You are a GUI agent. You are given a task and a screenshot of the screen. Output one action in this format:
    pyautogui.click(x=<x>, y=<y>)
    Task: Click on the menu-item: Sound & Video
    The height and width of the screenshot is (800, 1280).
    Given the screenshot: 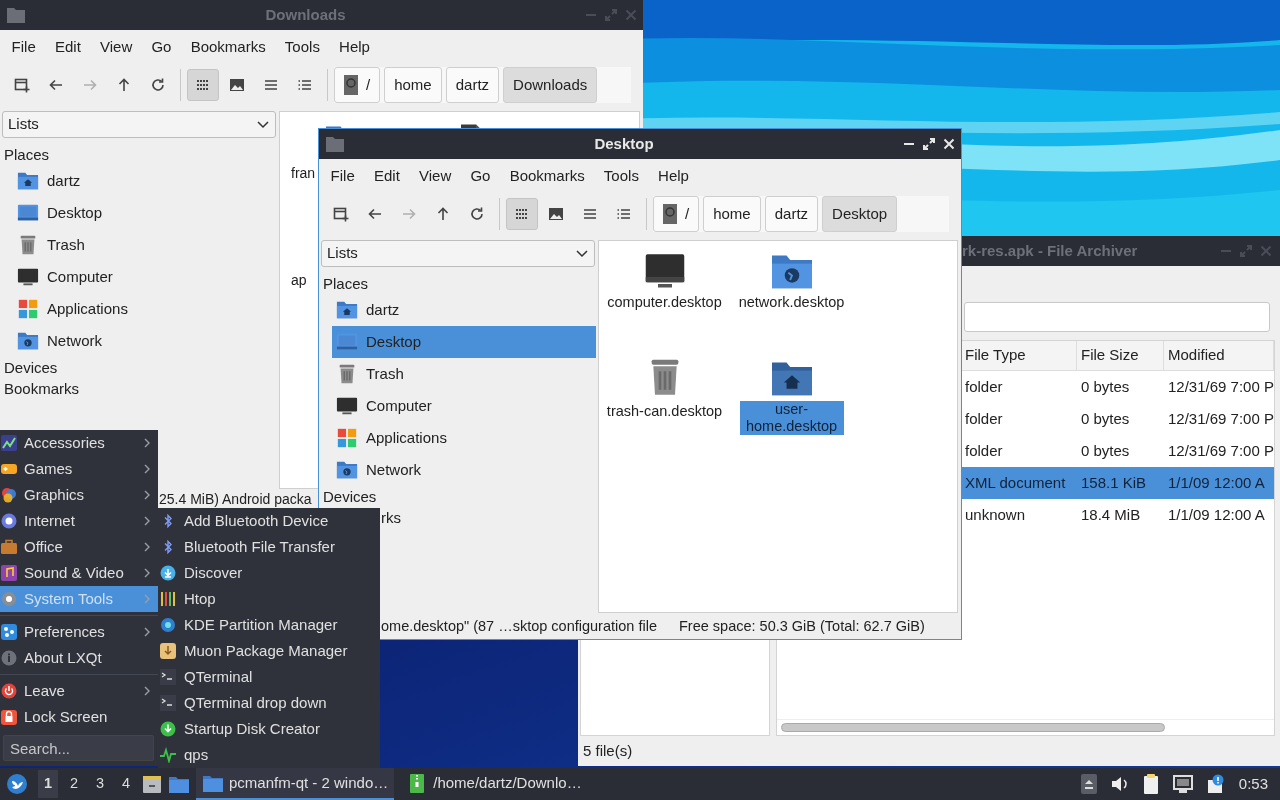 What is the action you would take?
    pyautogui.click(x=79, y=573)
    